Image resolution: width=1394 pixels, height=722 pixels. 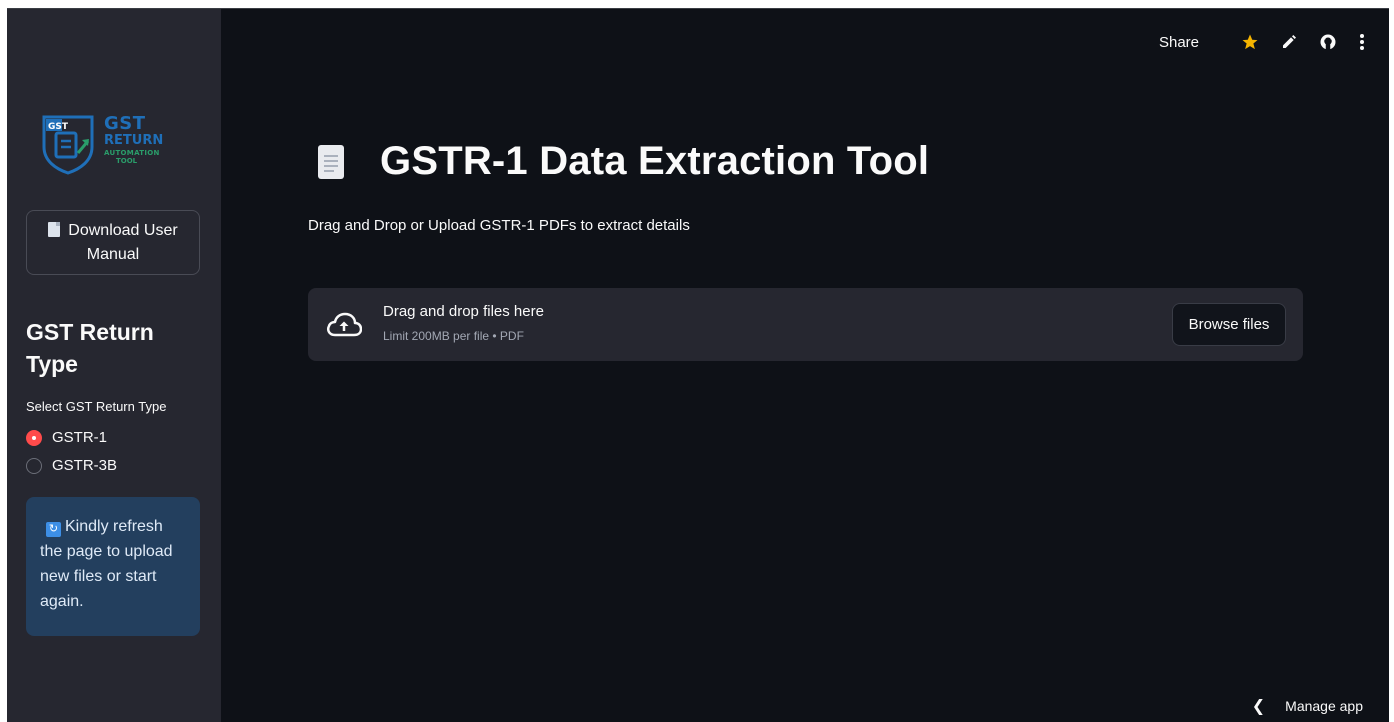 I want to click on logo-tagline-2: TOOL, so click(x=127, y=161).